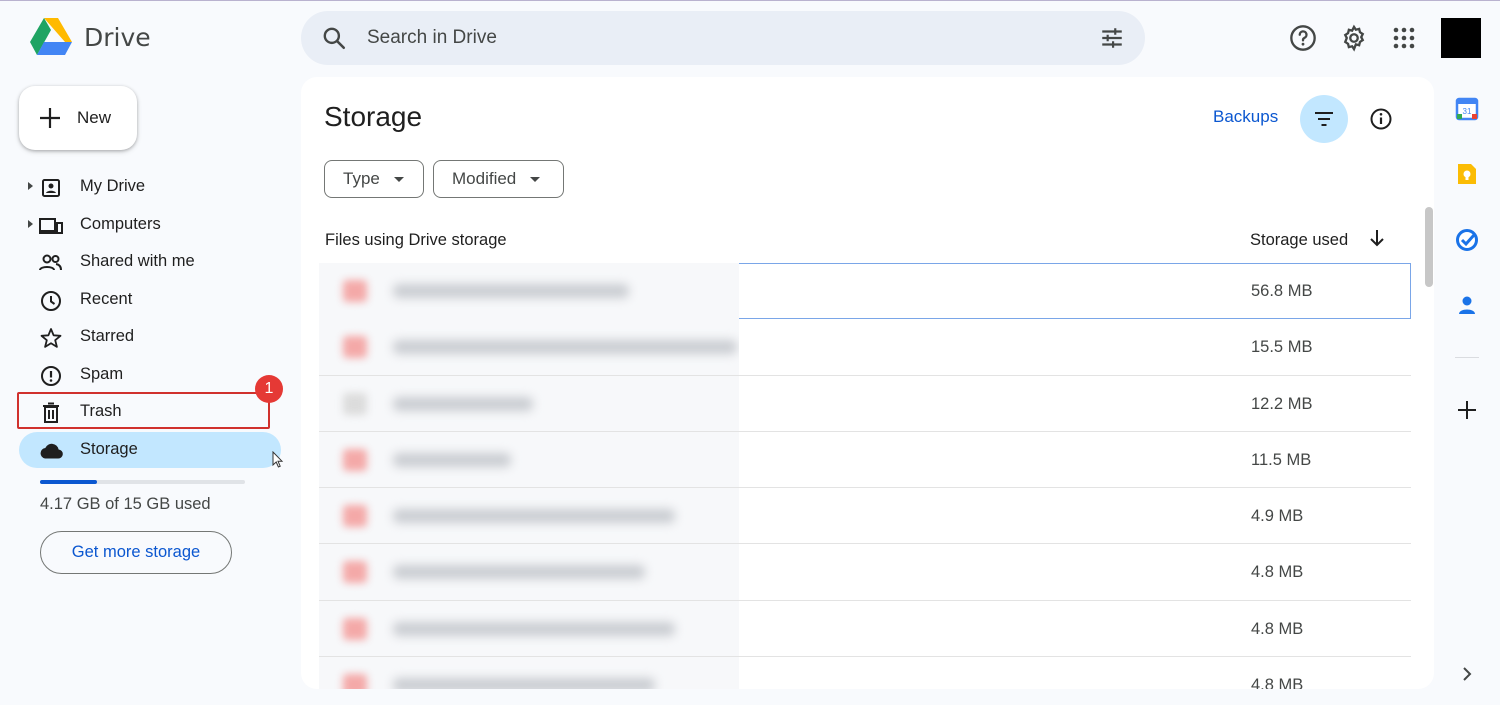 The image size is (1500, 705). What do you see at coordinates (484, 178) in the screenshot?
I see `chip-label: Modified` at bounding box center [484, 178].